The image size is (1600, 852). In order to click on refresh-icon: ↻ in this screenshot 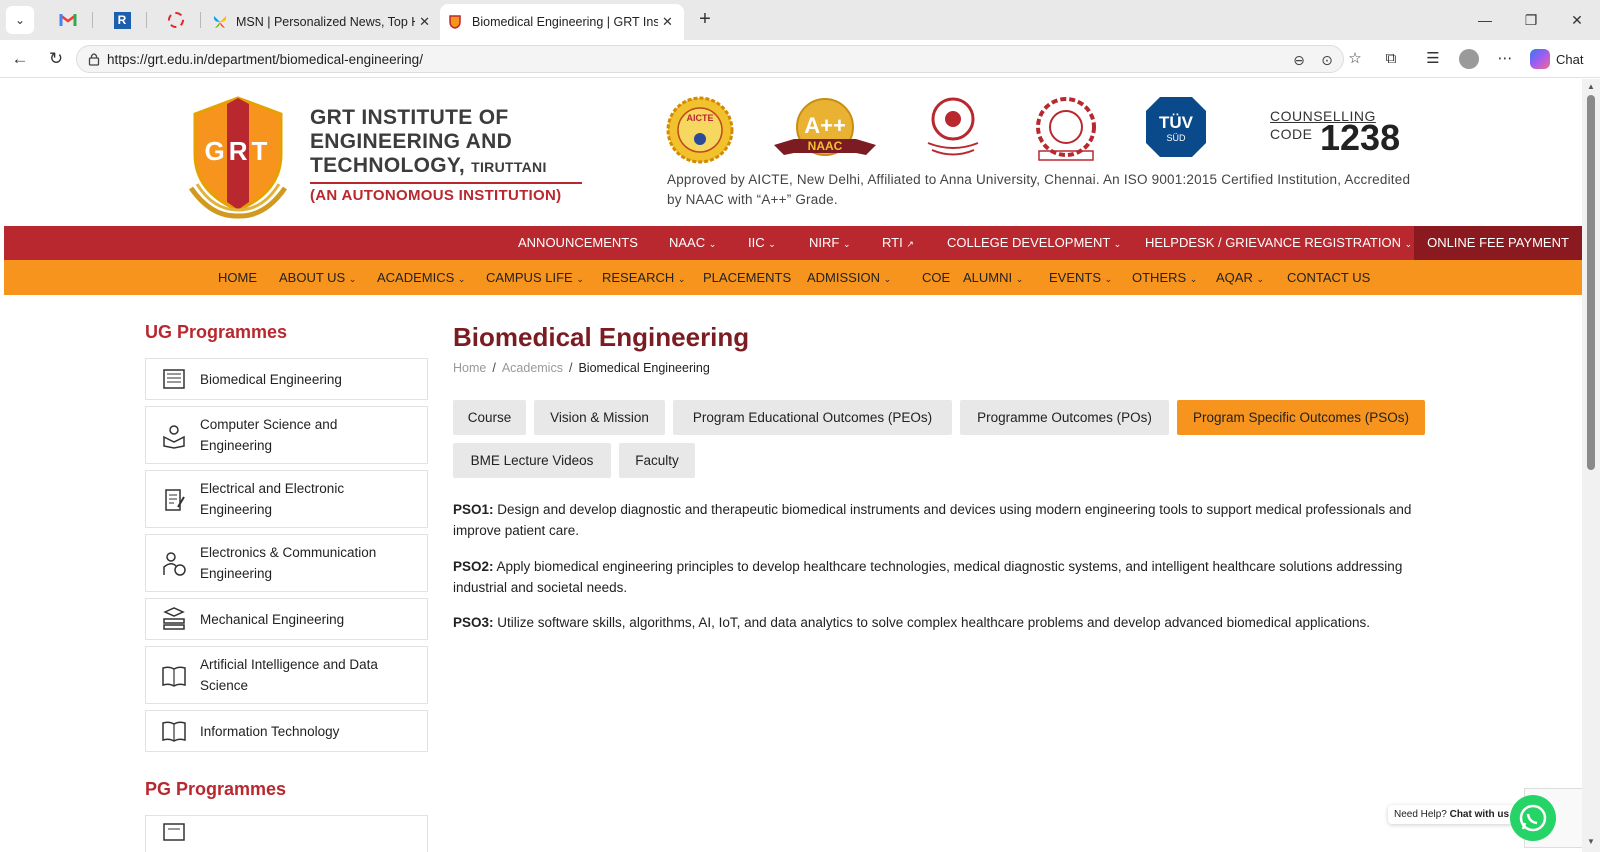, I will do `click(56, 59)`.